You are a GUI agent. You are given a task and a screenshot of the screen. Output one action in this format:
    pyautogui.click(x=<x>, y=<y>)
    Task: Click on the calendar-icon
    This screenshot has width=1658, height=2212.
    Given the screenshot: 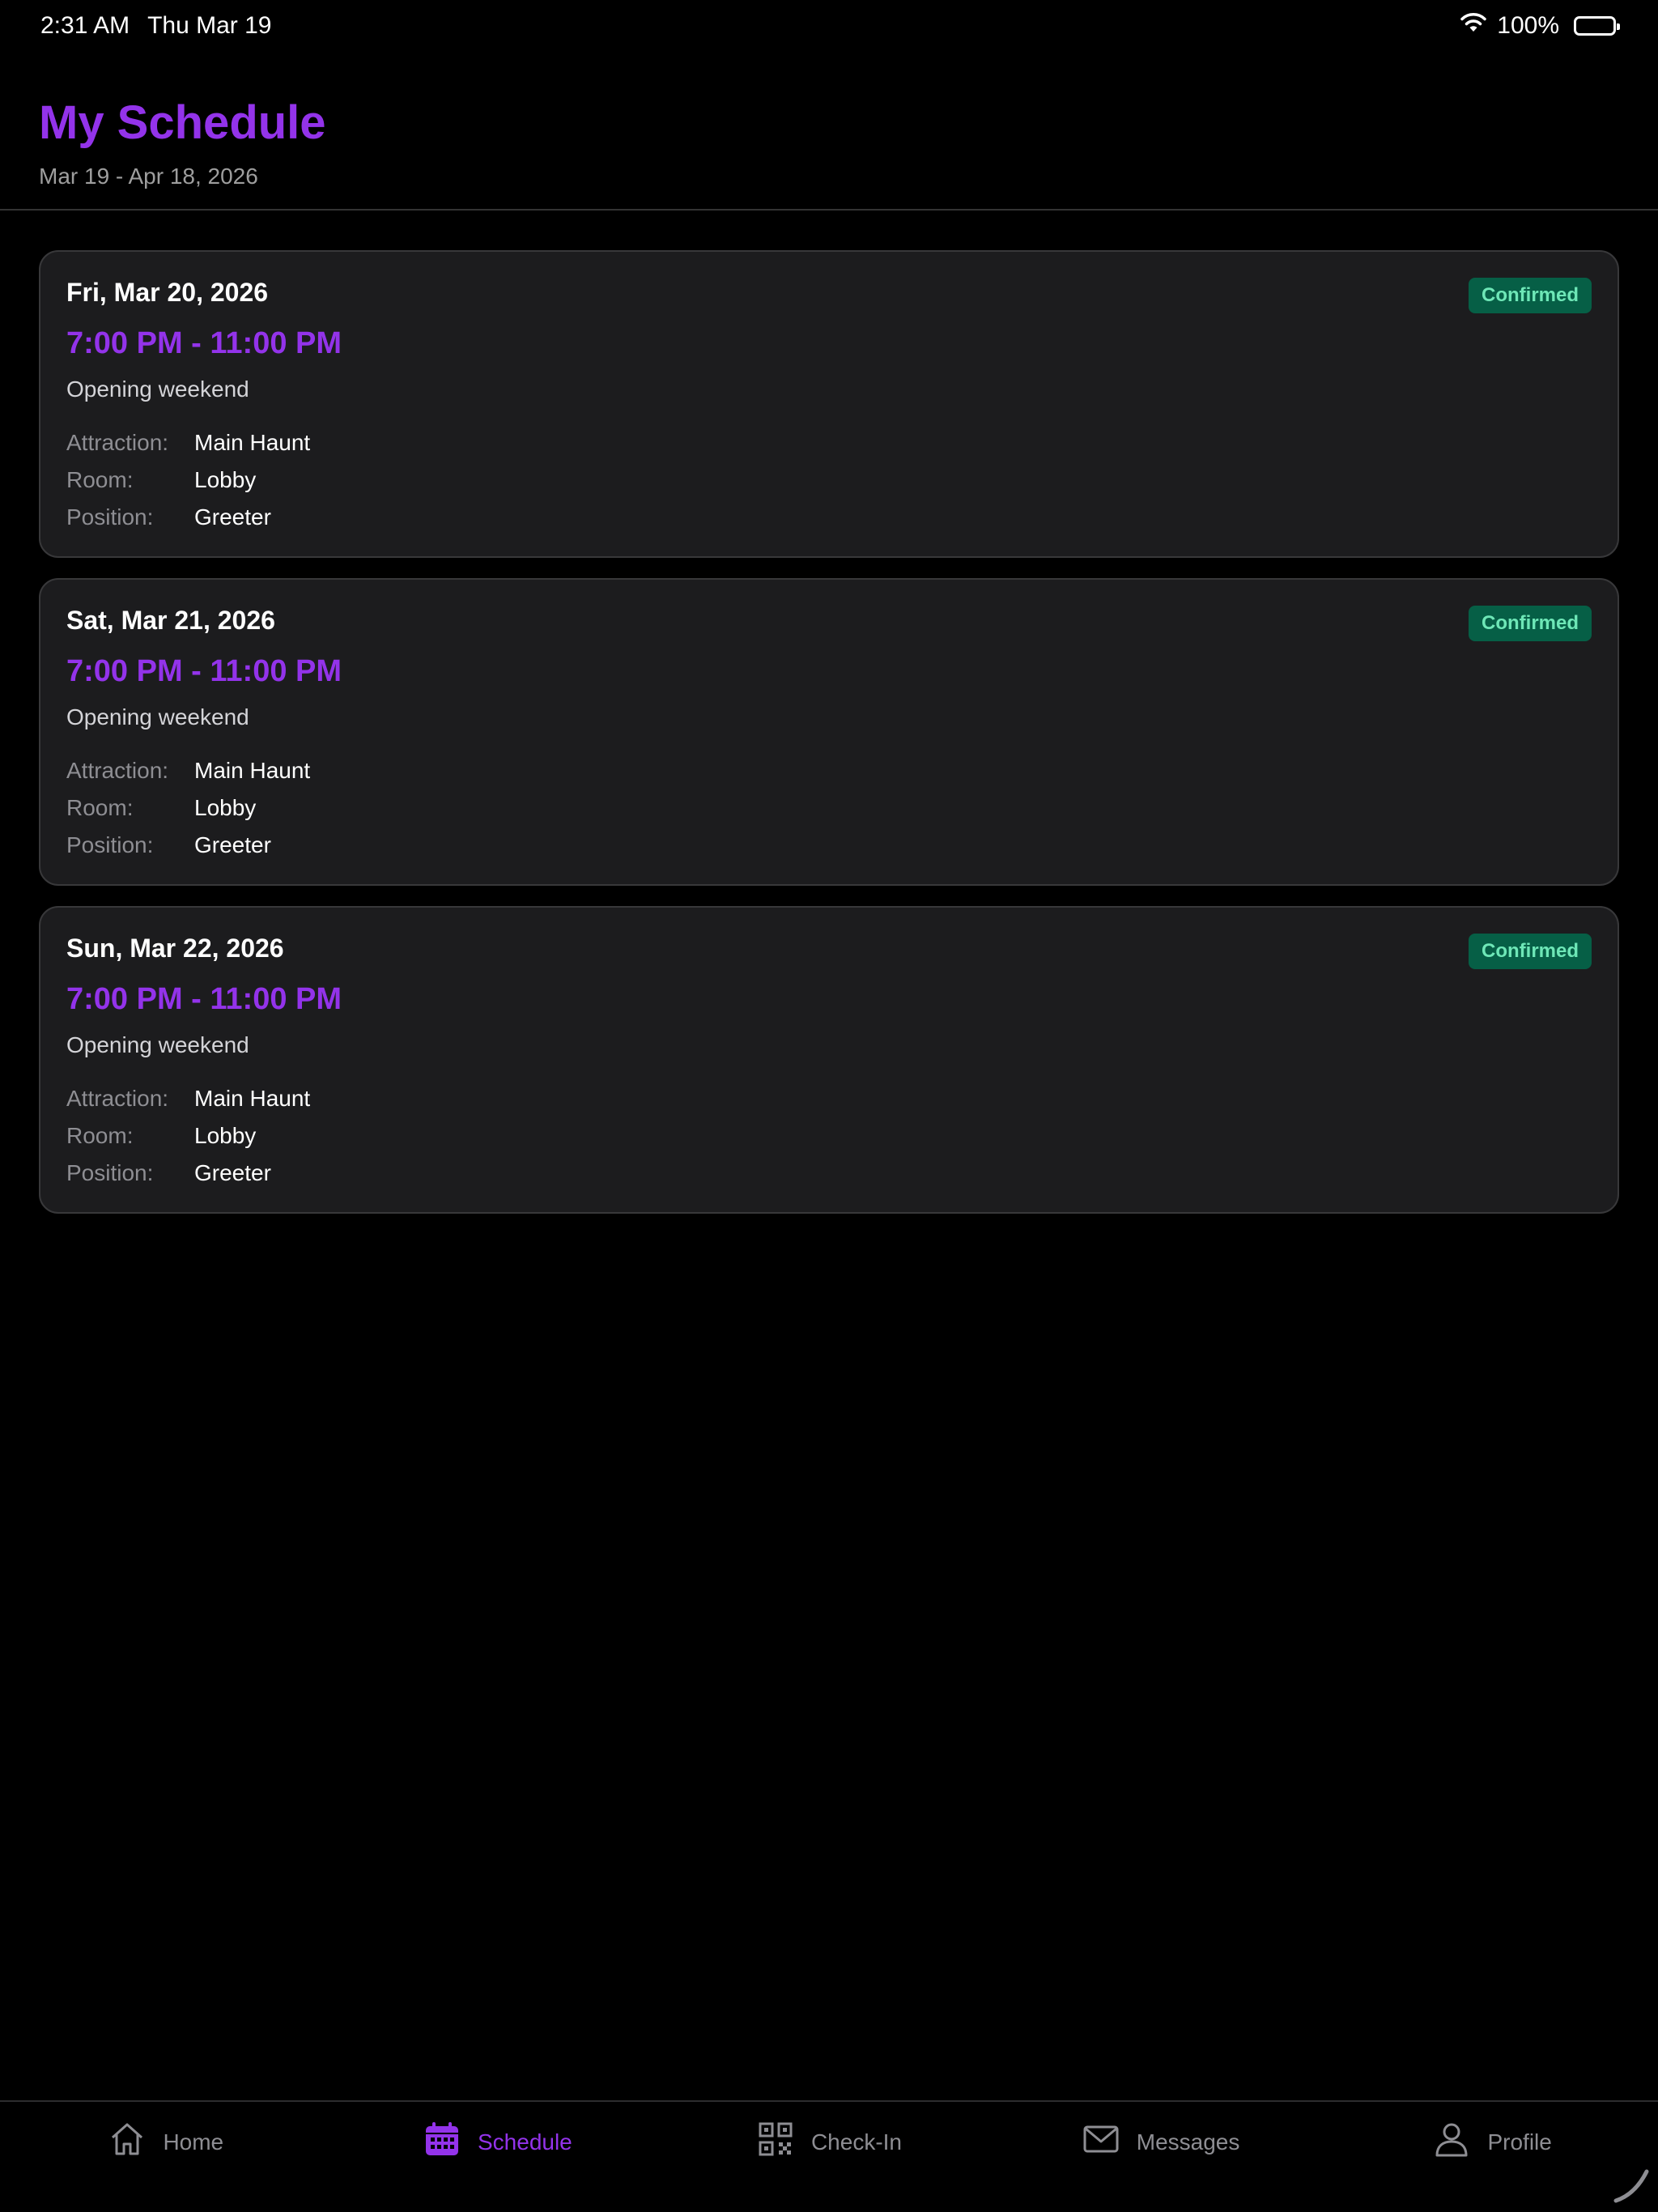 What is the action you would take?
    pyautogui.click(x=442, y=2142)
    